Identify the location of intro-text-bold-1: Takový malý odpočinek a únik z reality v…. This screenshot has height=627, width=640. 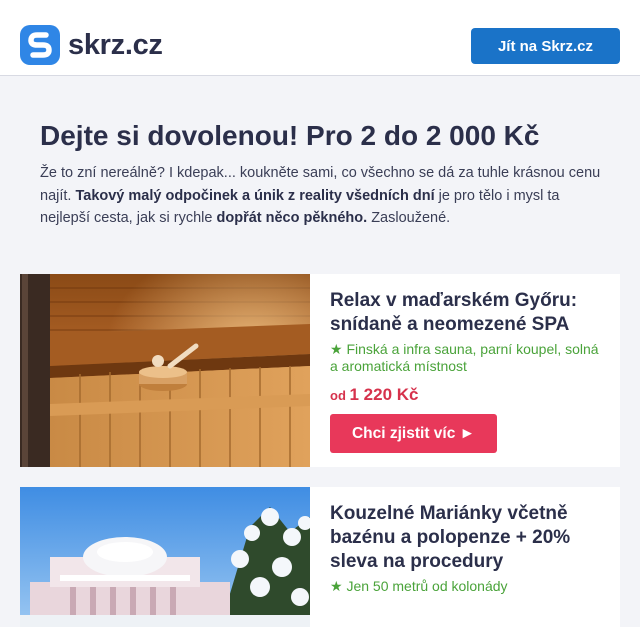
(255, 195).